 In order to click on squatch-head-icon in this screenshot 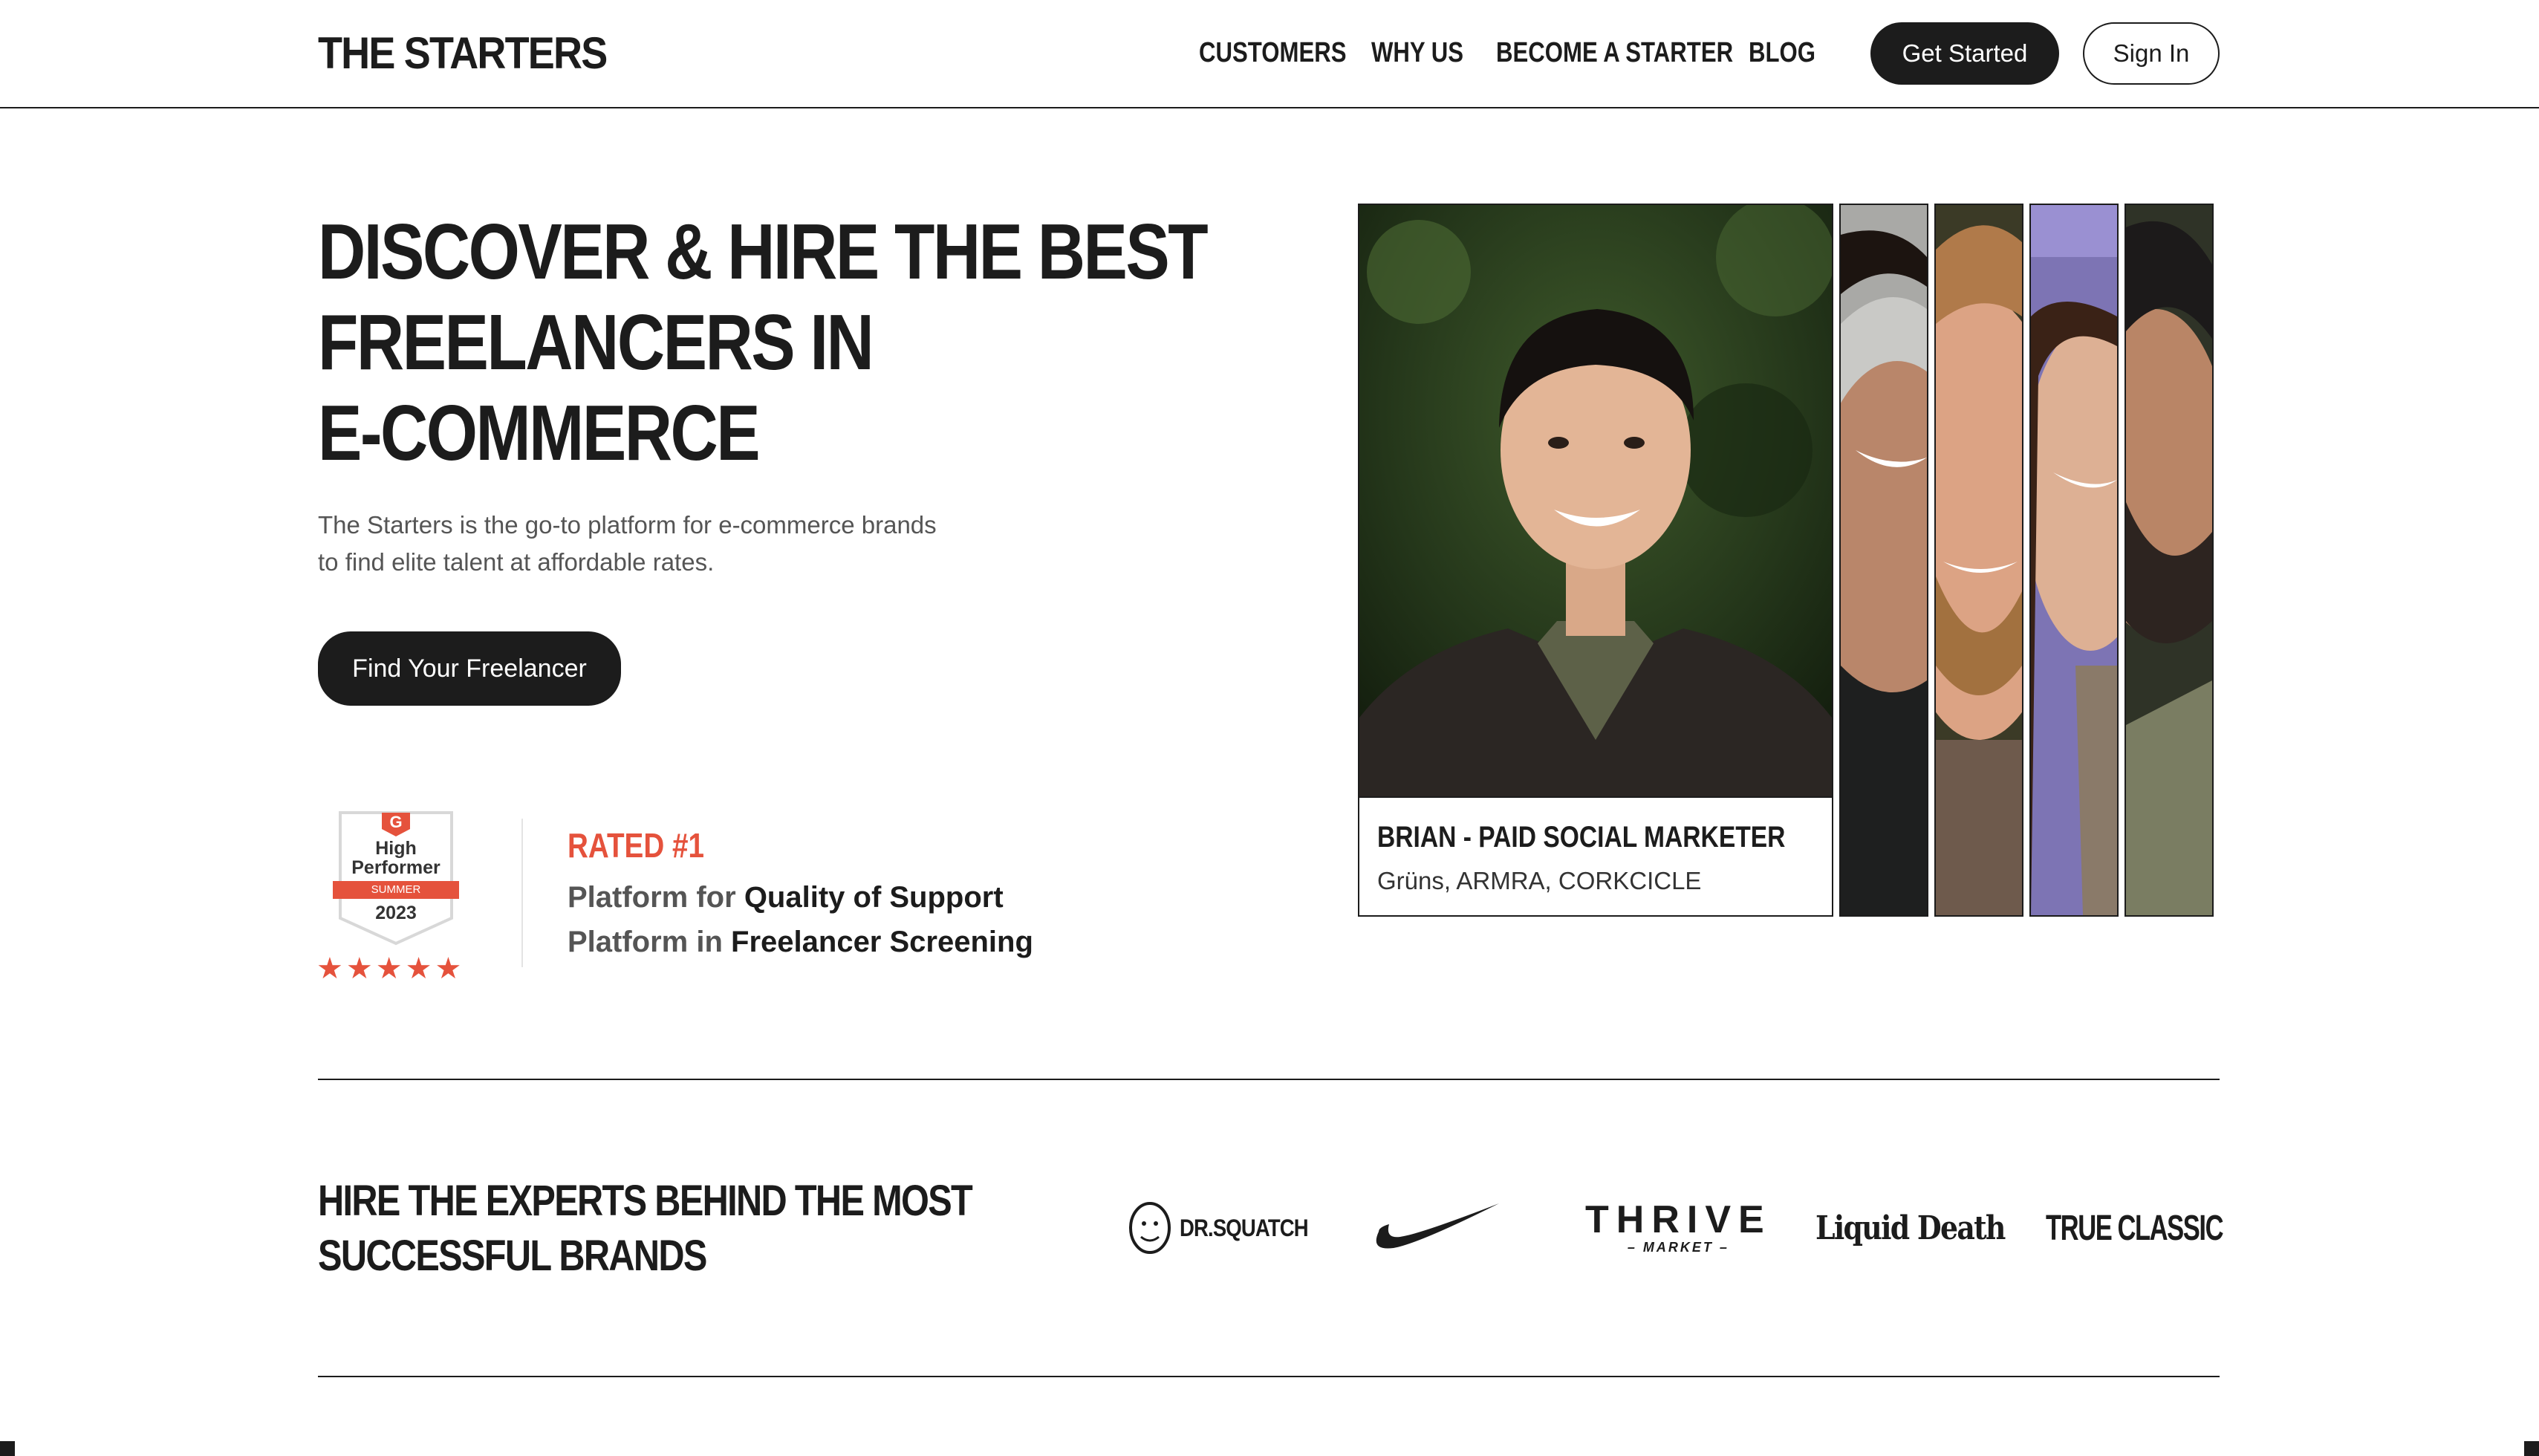, I will do `click(1150, 1228)`.